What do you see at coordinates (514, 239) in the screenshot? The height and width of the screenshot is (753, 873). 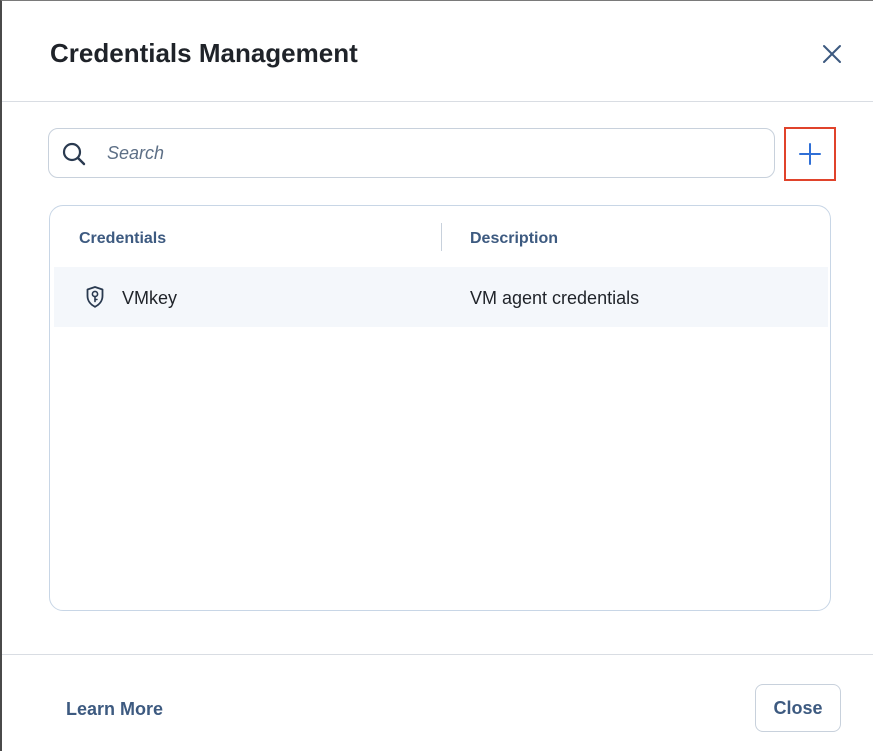 I see `column-header-description: Description` at bounding box center [514, 239].